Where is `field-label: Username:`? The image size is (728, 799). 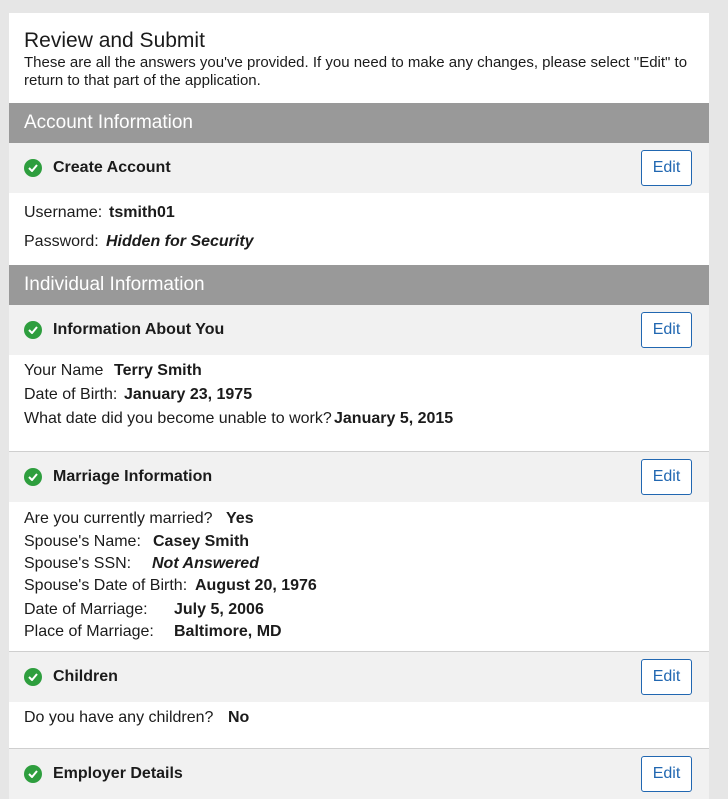
field-label: Username: is located at coordinates (63, 212).